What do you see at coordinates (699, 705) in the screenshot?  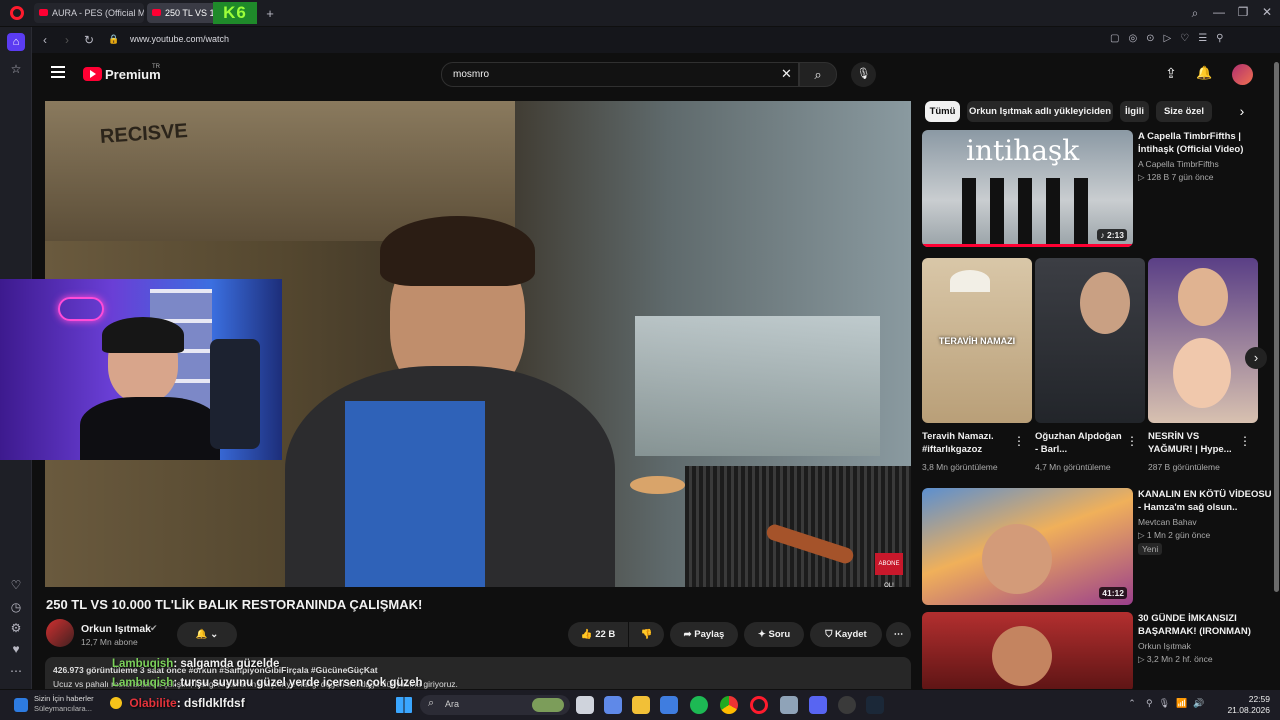 I see `spotify-icon` at bounding box center [699, 705].